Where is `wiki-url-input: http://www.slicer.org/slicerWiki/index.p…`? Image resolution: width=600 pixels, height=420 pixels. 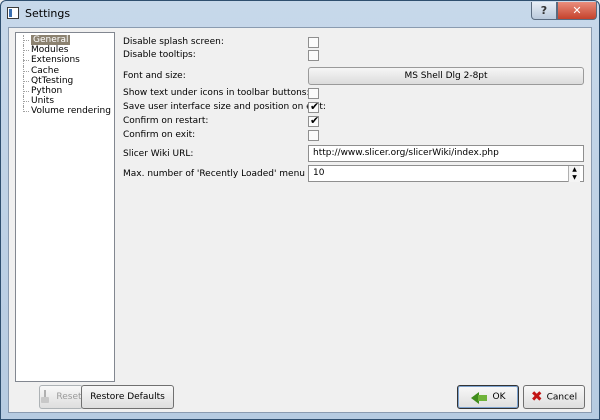 wiki-url-input: http://www.slicer.org/slicerWiki/index.p… is located at coordinates (446, 153).